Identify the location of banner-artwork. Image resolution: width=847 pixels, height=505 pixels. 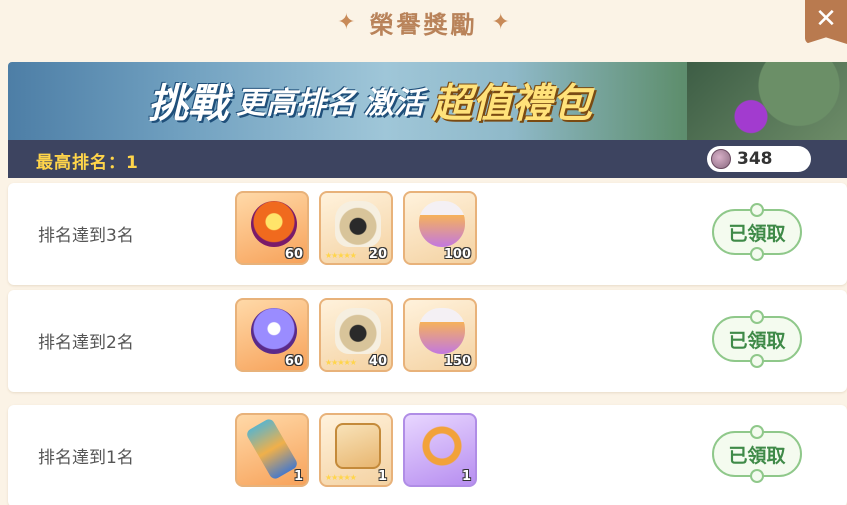
(767, 101).